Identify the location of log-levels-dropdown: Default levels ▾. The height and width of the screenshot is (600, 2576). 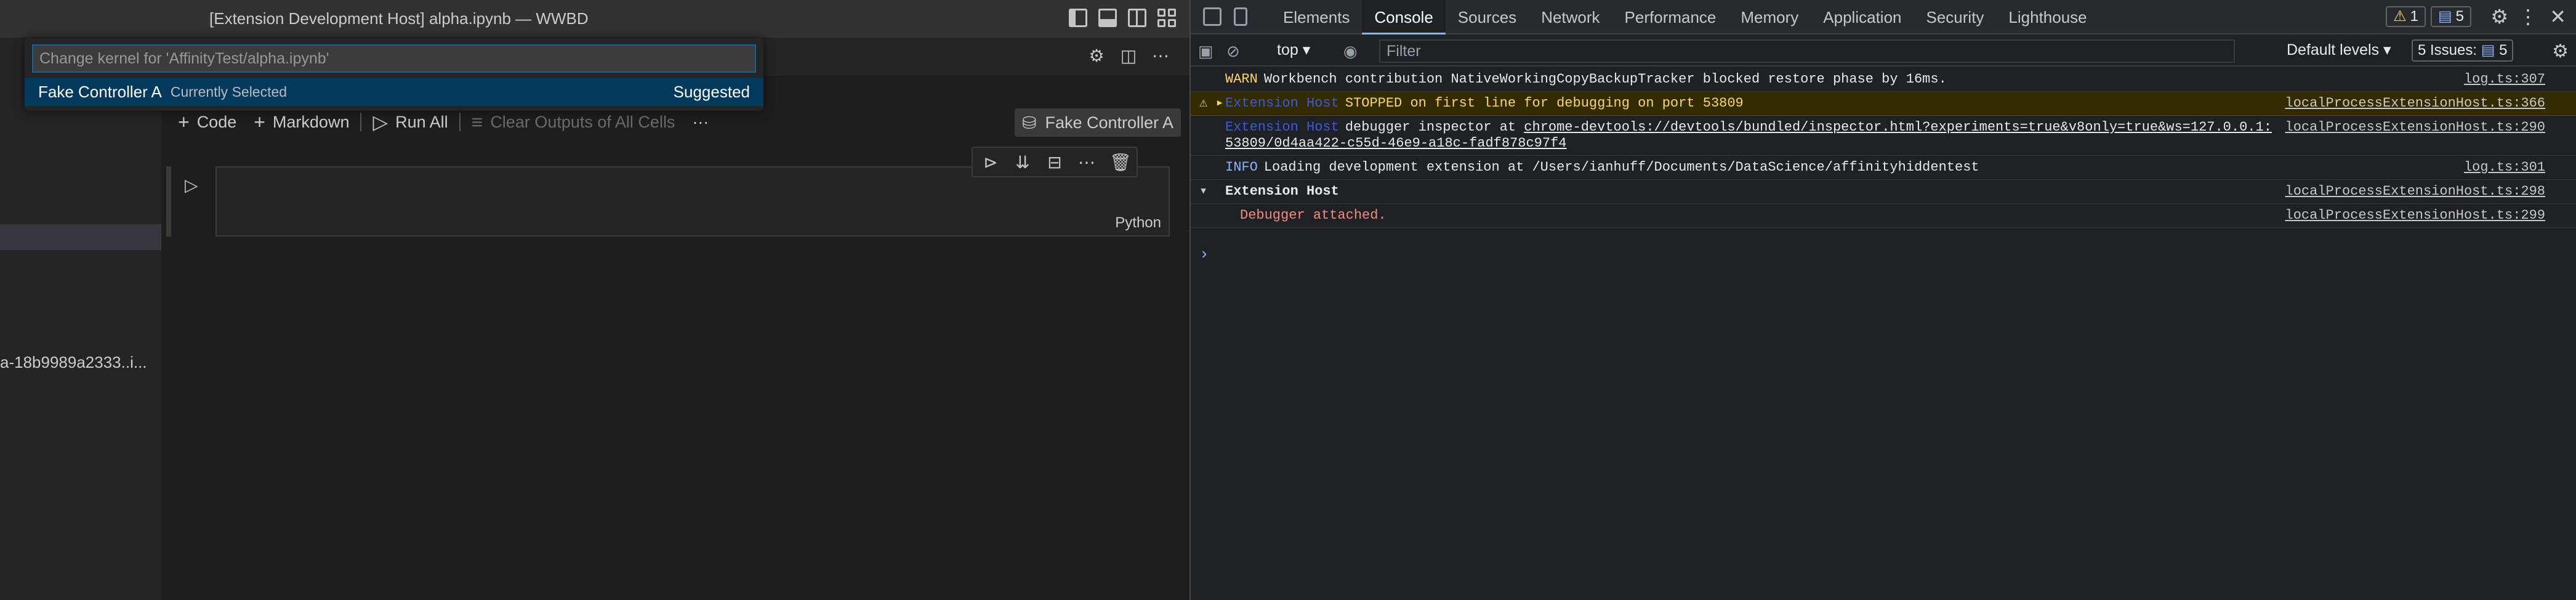
(2339, 50).